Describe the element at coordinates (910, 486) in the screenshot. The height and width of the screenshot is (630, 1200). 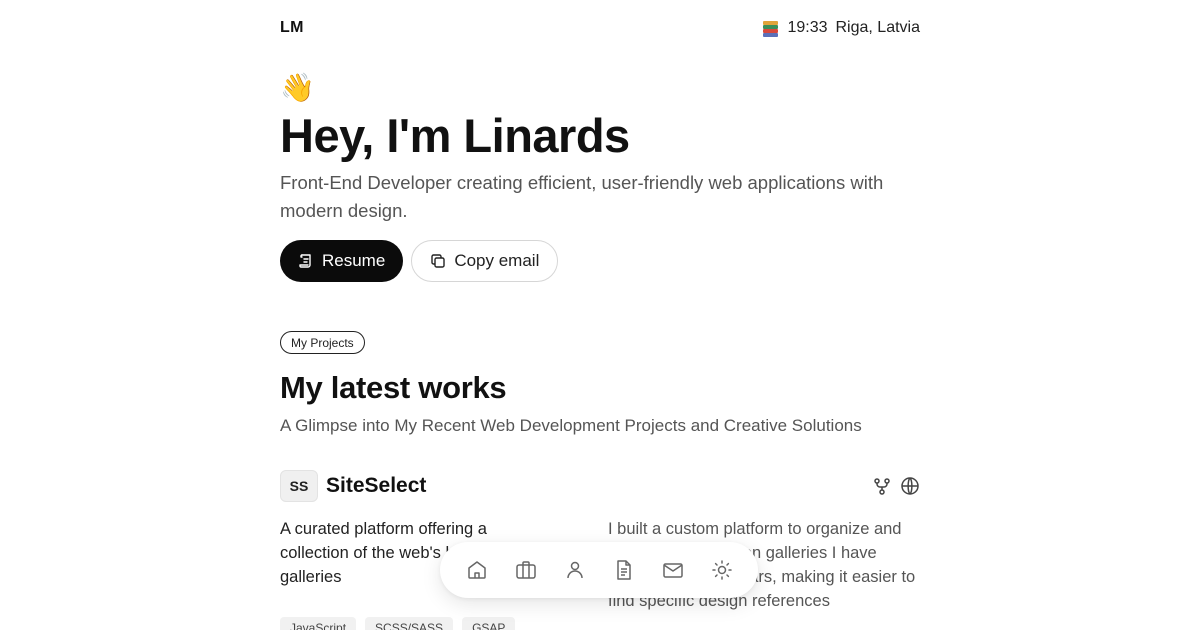
I see `globe-icon` at that location.